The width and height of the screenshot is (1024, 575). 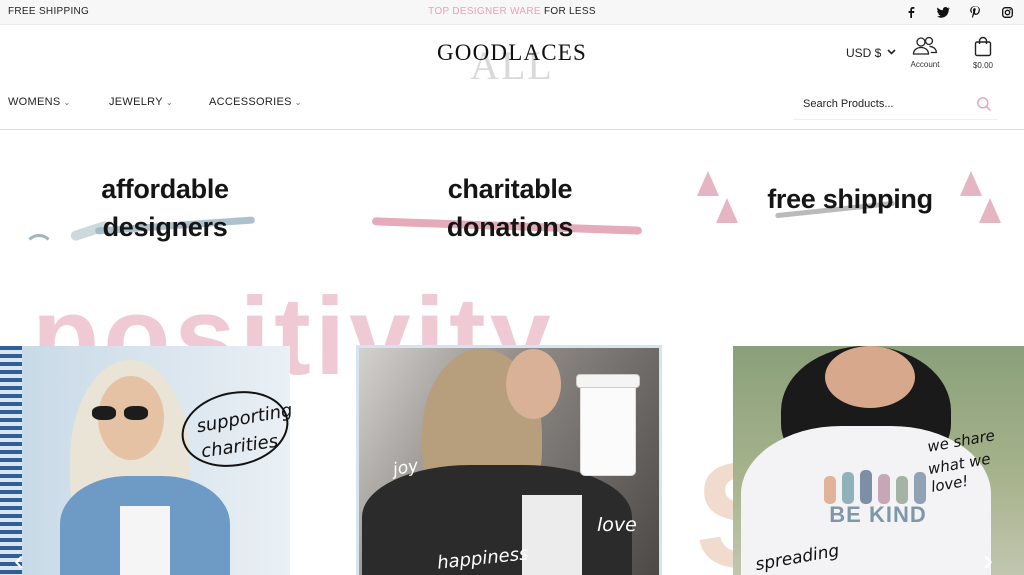 I want to click on promo-tagline-highlight: TOP DESIGNER WARE, so click(x=484, y=11).